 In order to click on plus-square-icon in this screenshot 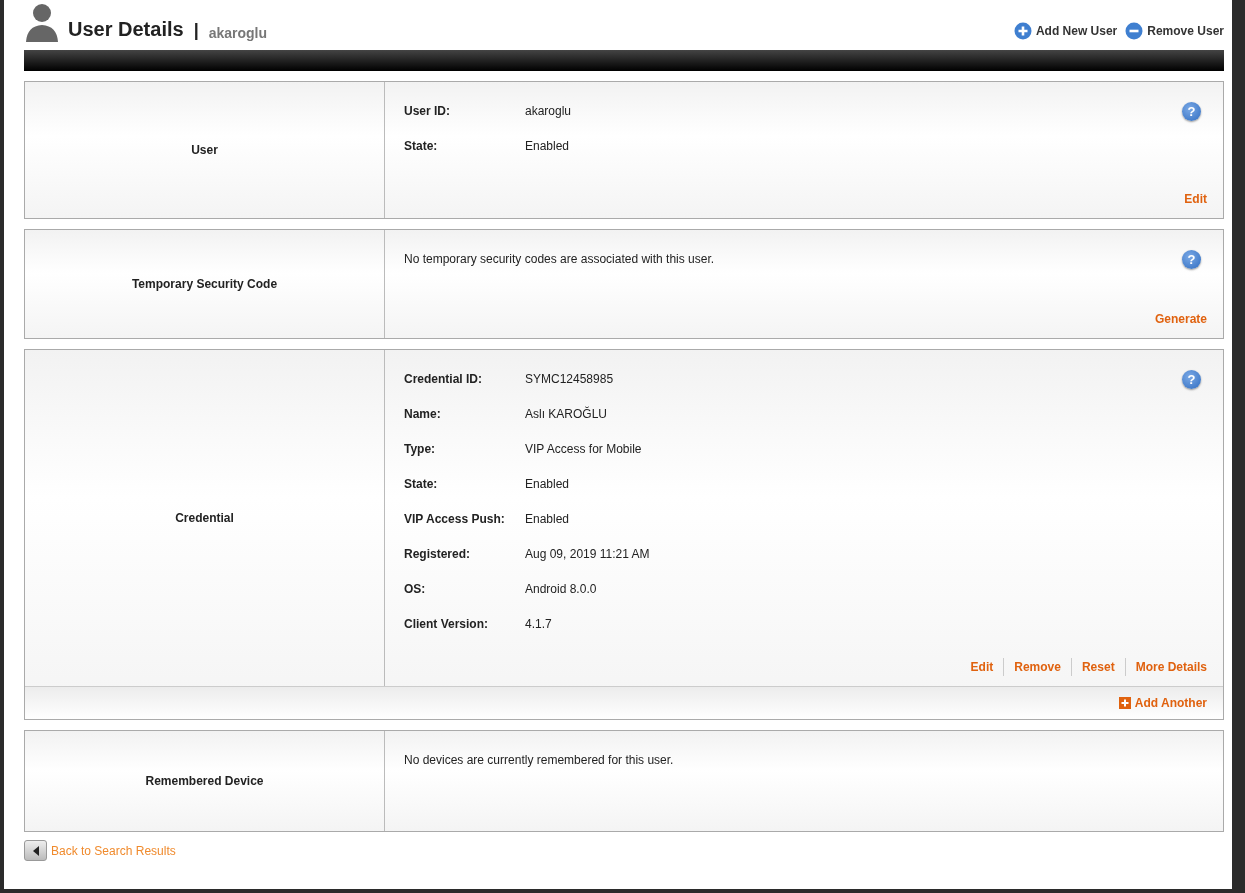, I will do `click(1124, 703)`.